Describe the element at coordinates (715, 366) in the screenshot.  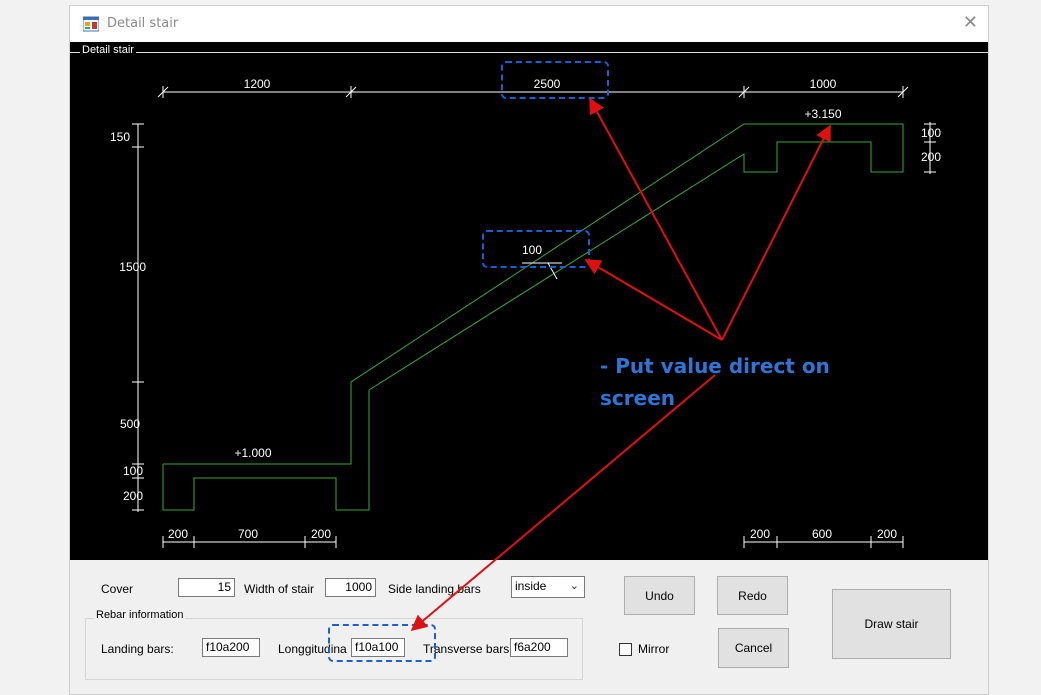
I see `annotation-line-1: - Put value direct on` at that location.